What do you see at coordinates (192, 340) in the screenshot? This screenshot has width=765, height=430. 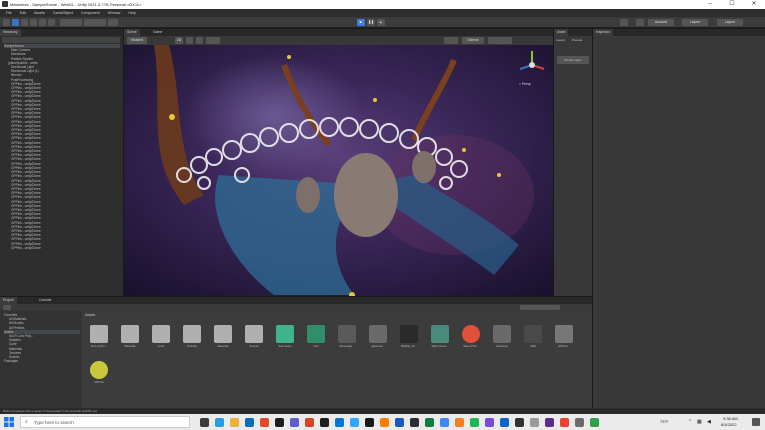 I see `asset-folder: Prefabs` at bounding box center [192, 340].